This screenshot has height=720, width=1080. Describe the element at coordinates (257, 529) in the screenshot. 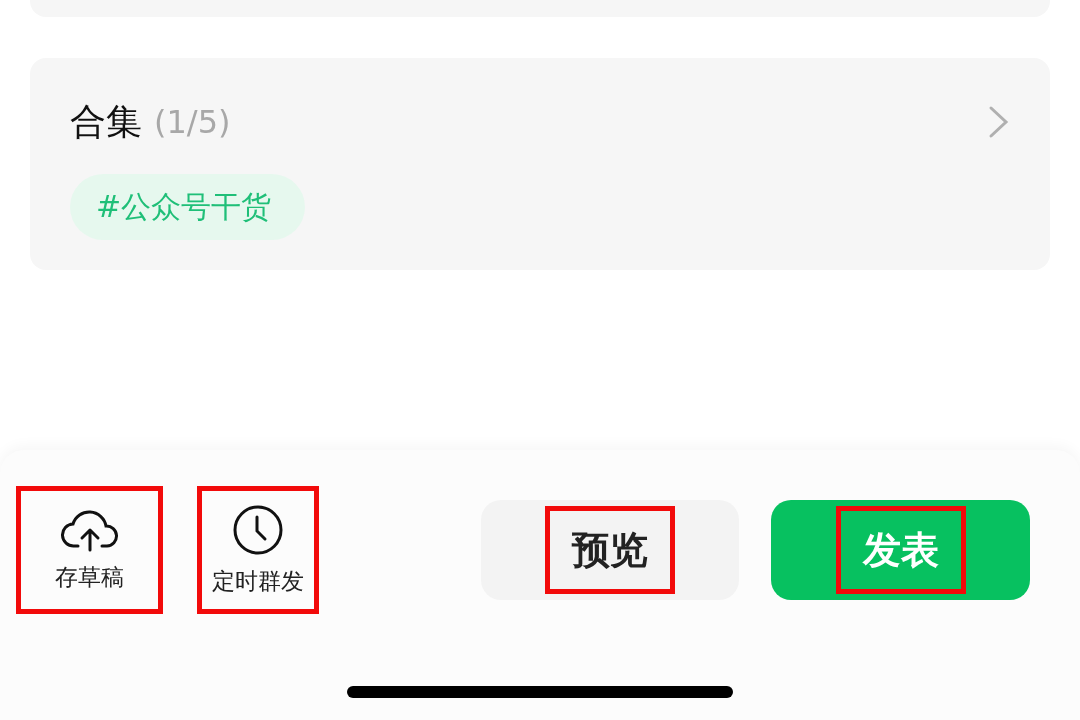

I see `clock-icon` at that location.